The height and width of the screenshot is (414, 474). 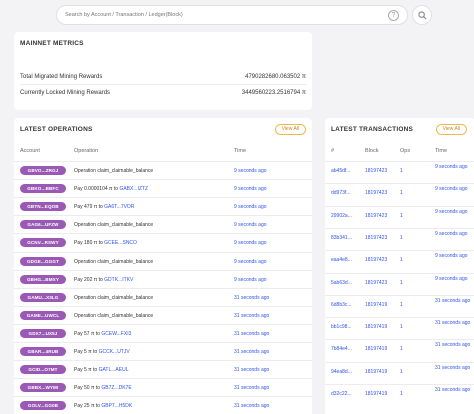 I want to click on destination-account-link: GCEW...FXI3, so click(x=116, y=334).